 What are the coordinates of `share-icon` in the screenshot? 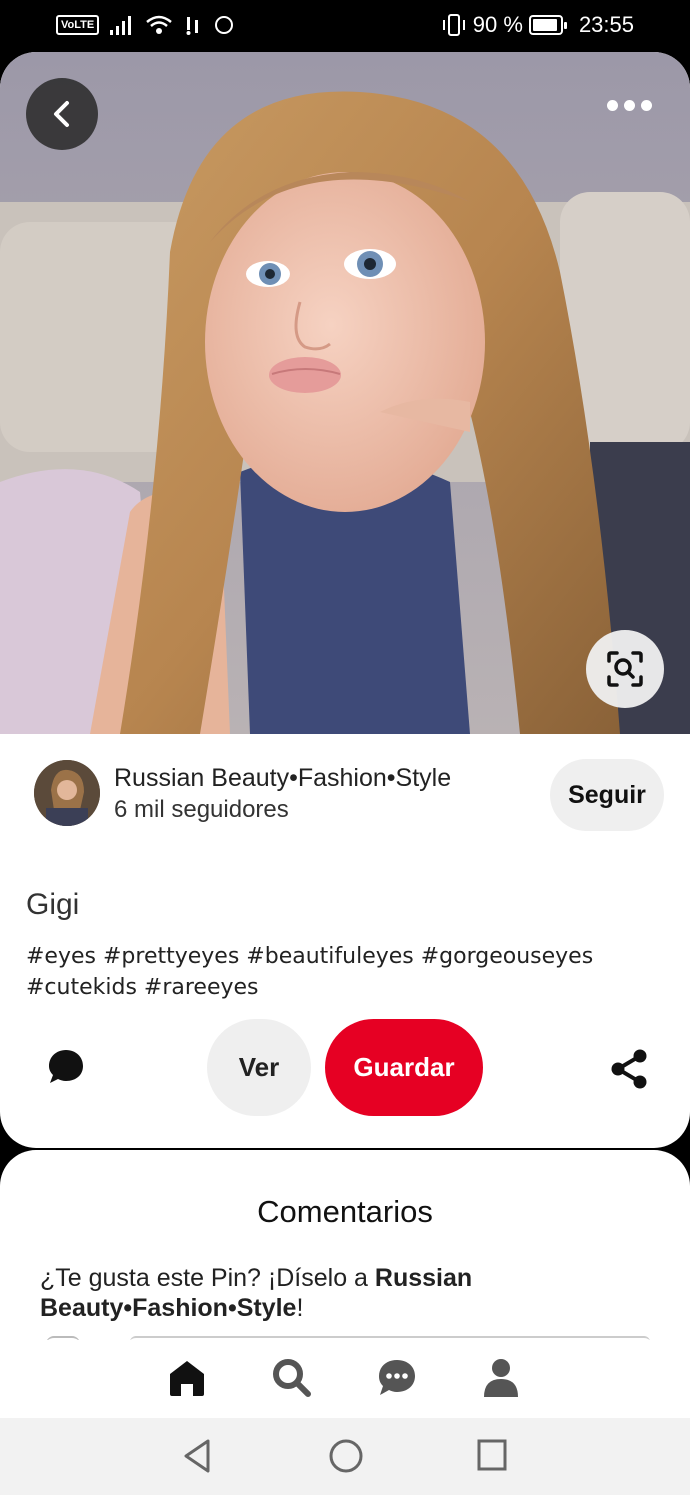 It's located at (629, 1069).